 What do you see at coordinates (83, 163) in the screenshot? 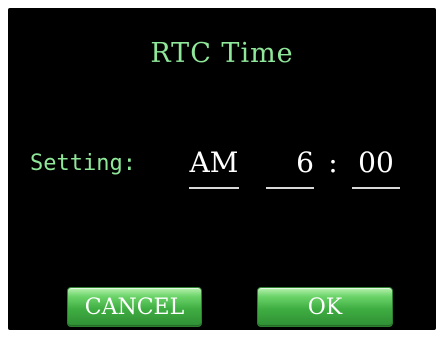
I see `setting-label: Setting:` at bounding box center [83, 163].